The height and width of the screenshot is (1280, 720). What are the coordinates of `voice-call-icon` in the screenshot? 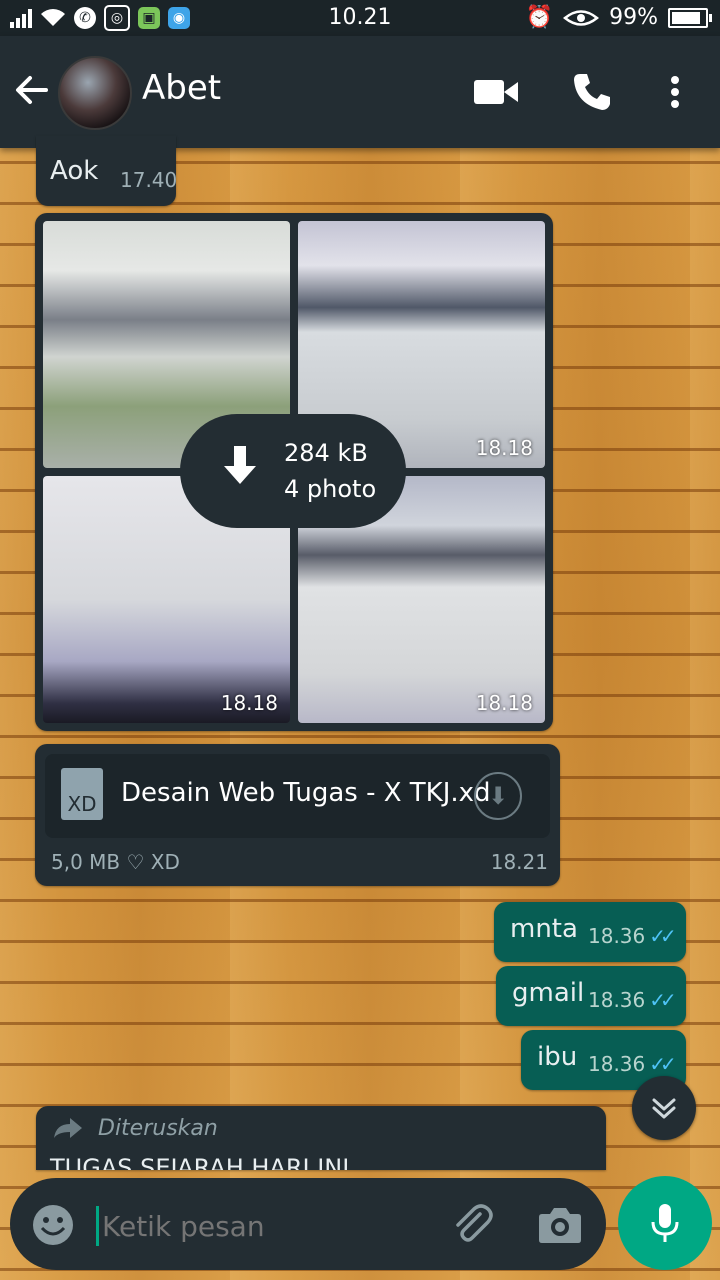 It's located at (592, 92).